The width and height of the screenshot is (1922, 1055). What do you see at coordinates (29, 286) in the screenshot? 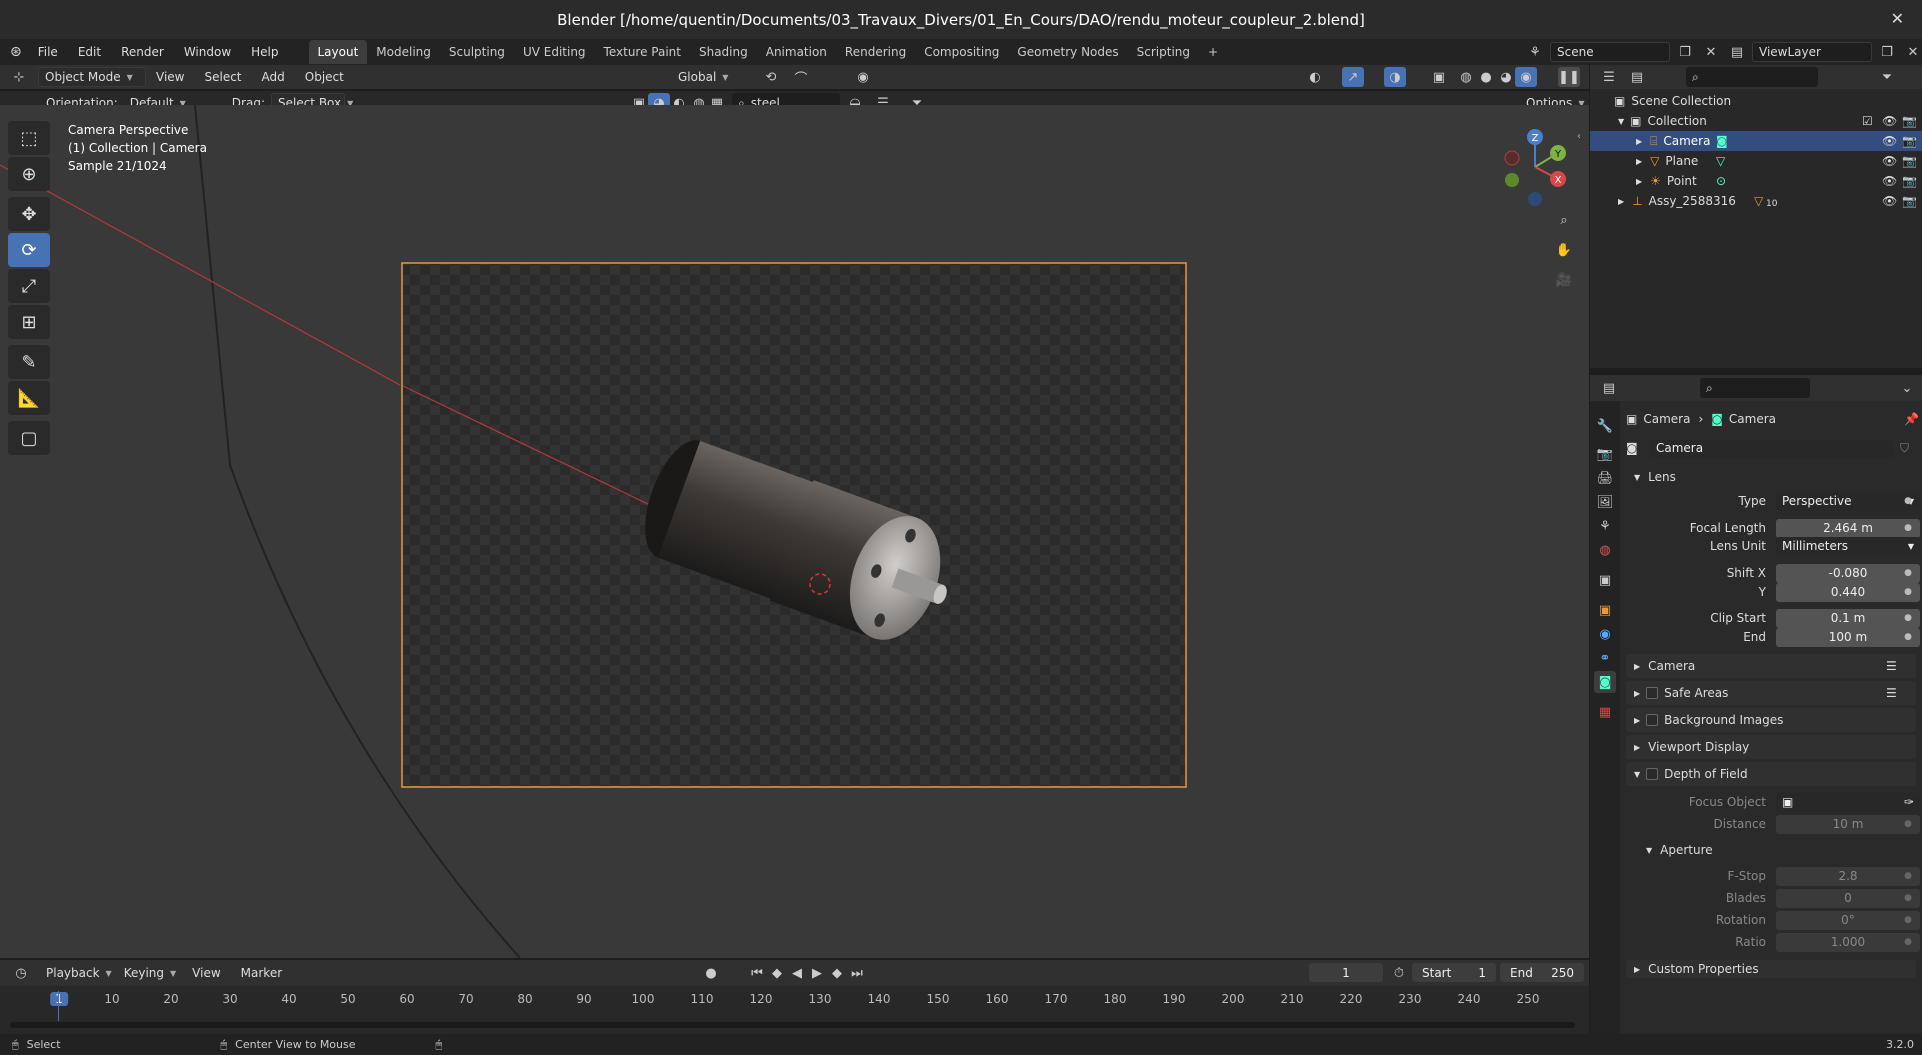
I see `scale-tool: ⤢` at bounding box center [29, 286].